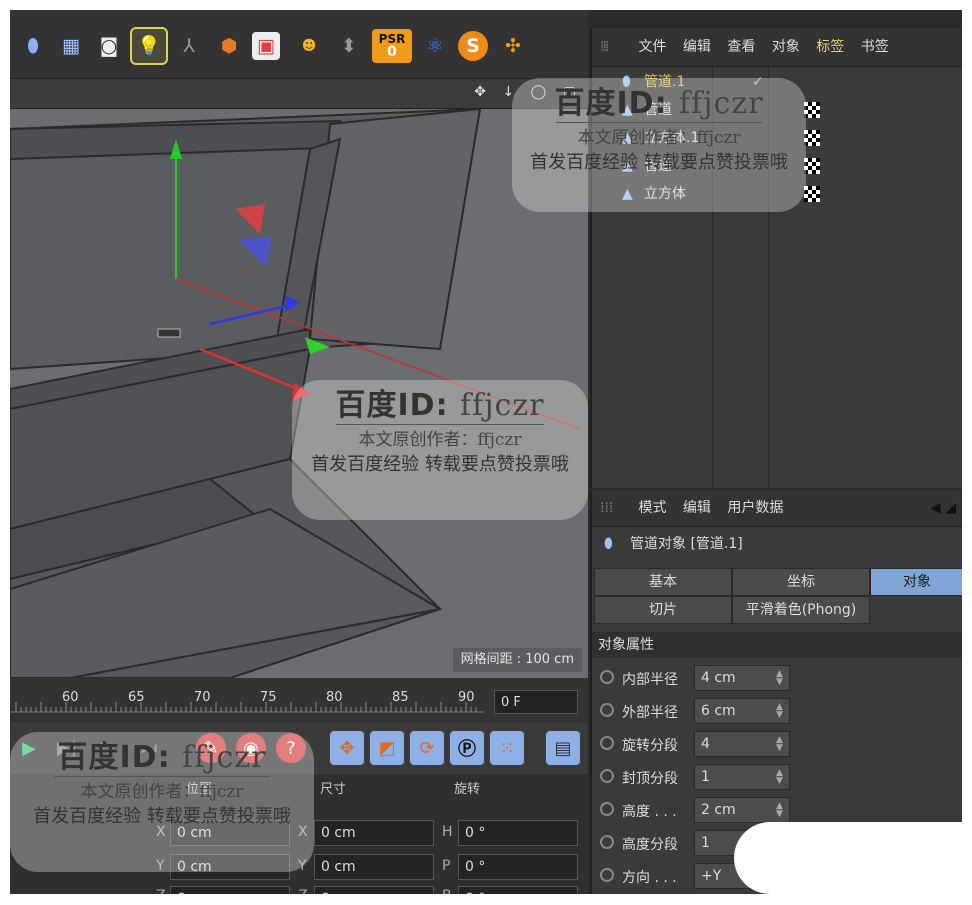 This screenshot has width=972, height=905. Describe the element at coordinates (299, 18) in the screenshot. I see `top-menu-strip` at that location.